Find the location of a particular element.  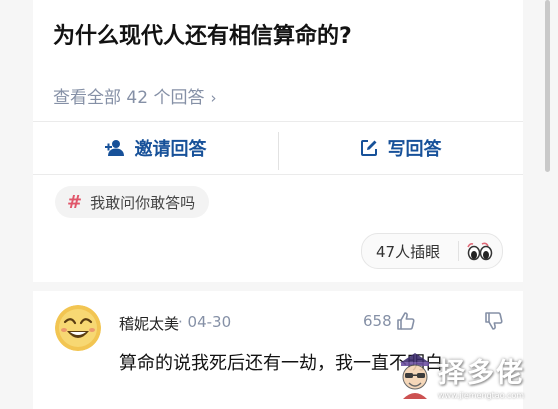

upvote-count: 658 is located at coordinates (377, 321).